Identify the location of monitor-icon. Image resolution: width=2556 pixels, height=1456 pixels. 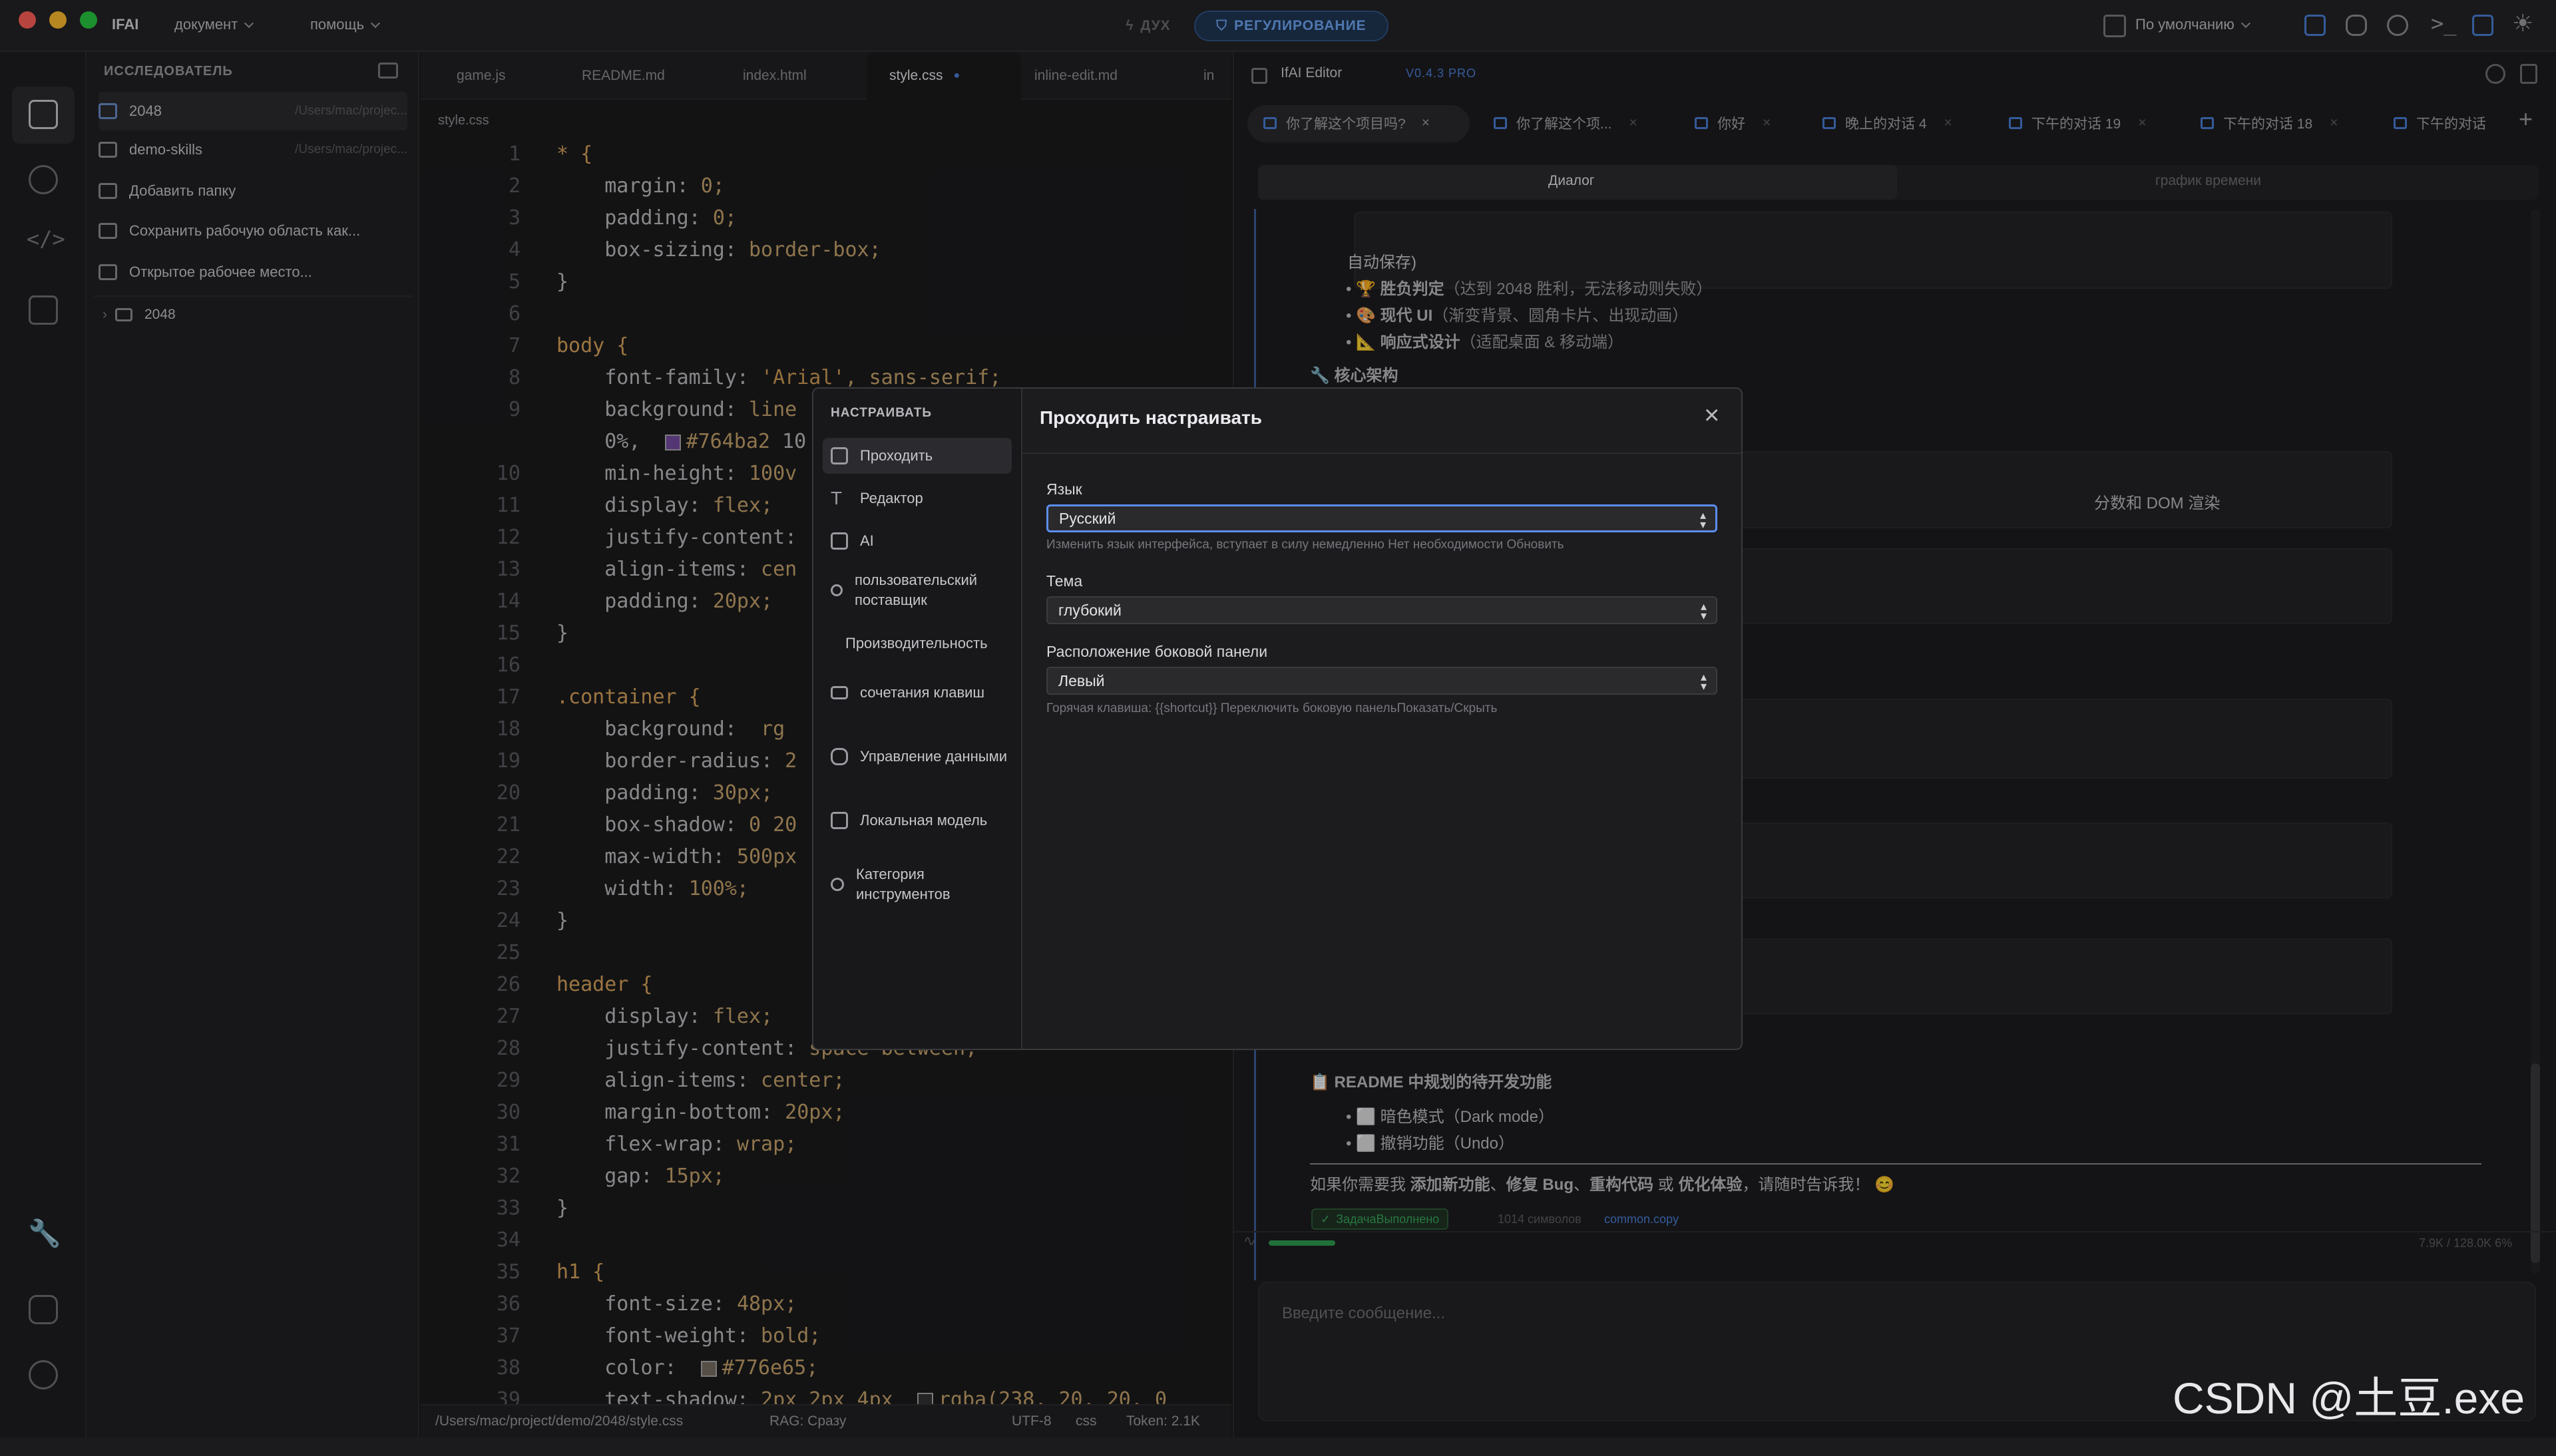
(839, 455).